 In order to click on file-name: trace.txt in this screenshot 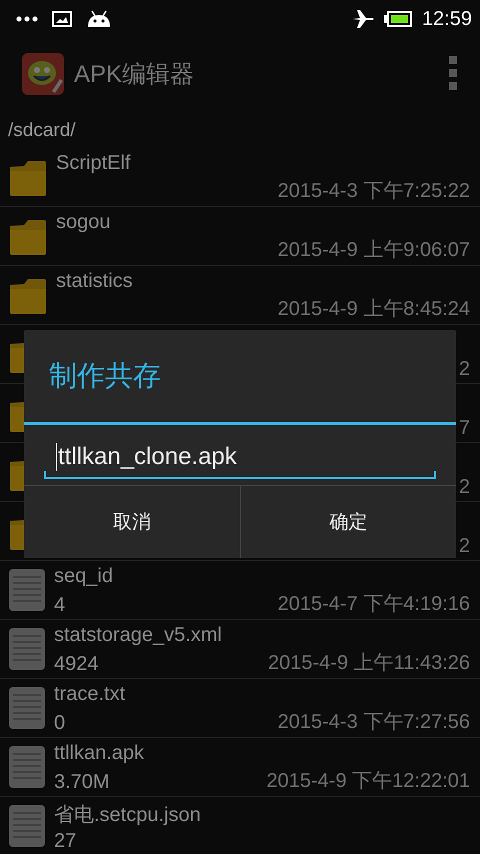, I will do `click(90, 694)`.